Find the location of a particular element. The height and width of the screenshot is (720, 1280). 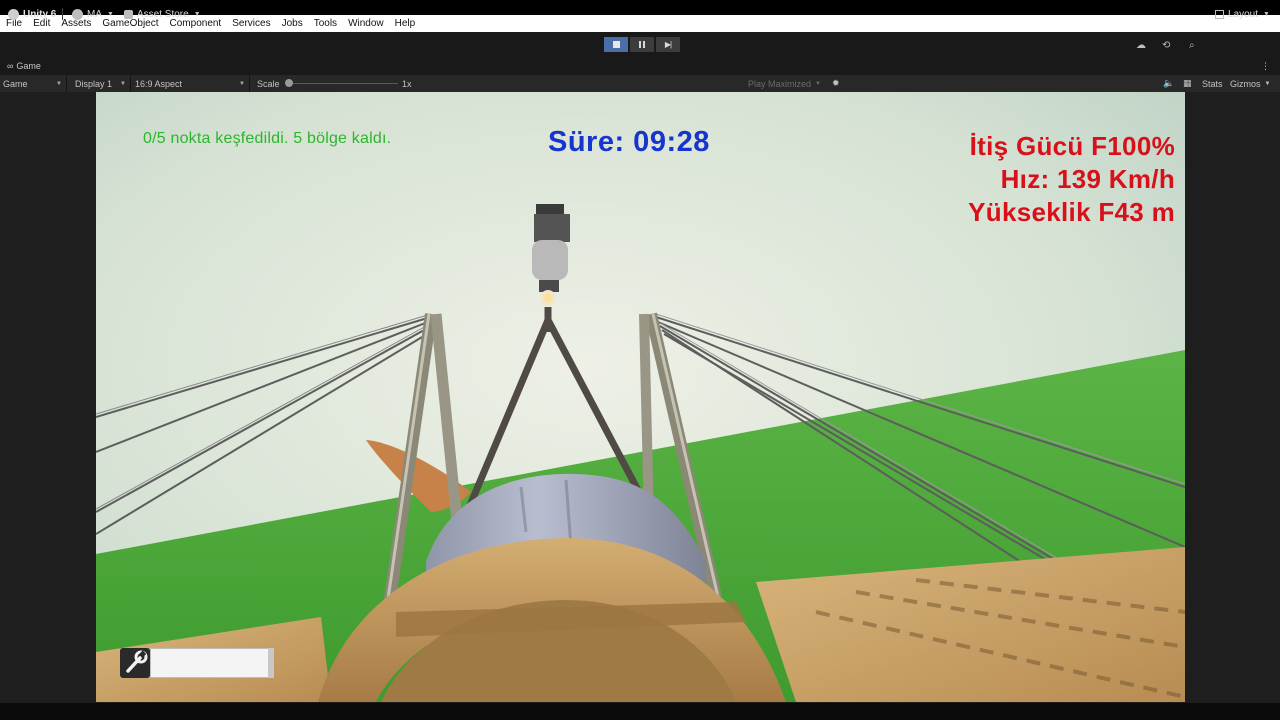

scale-slider-handle is located at coordinates (289, 83).